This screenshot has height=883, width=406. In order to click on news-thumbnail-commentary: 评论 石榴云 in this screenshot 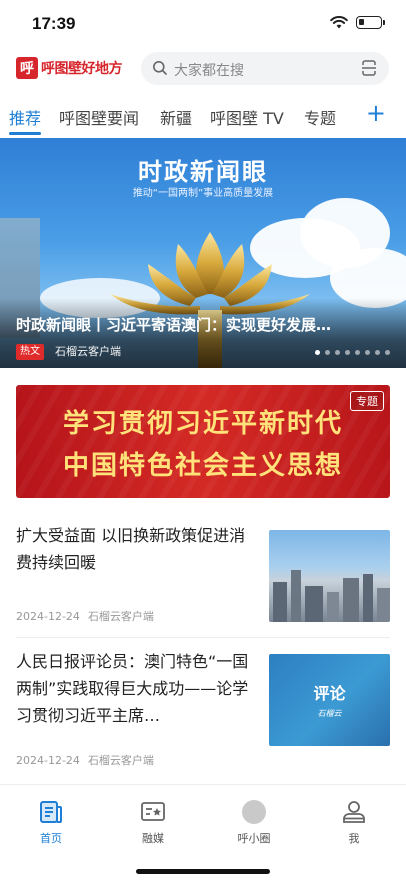, I will do `click(329, 700)`.